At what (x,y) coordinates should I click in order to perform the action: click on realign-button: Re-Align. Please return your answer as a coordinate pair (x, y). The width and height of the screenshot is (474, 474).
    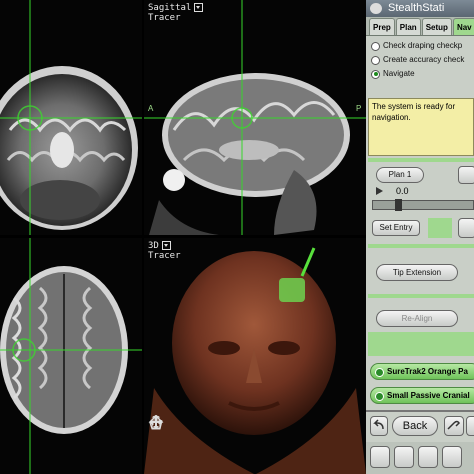
    Looking at the image, I should click on (417, 318).